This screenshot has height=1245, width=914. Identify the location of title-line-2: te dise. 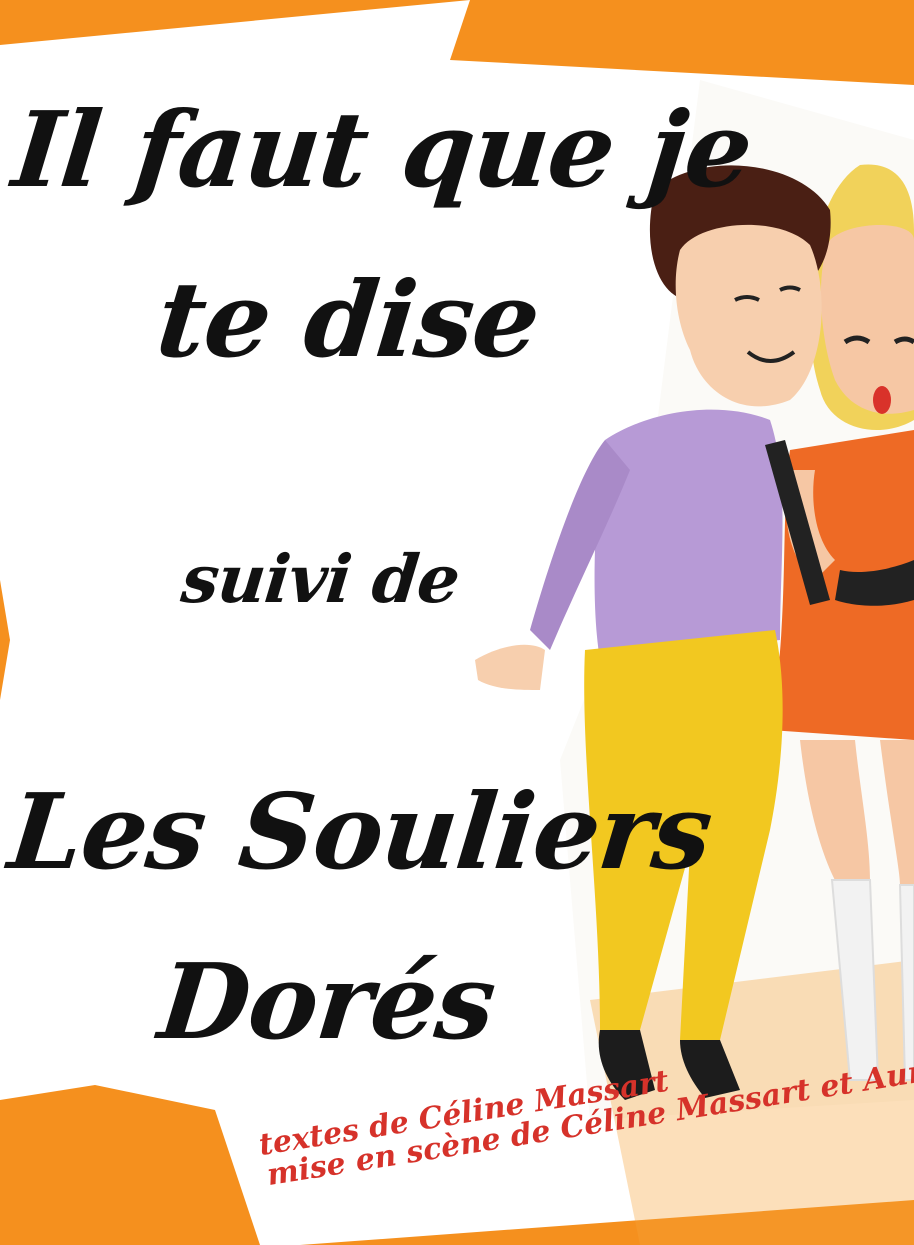
(348, 319).